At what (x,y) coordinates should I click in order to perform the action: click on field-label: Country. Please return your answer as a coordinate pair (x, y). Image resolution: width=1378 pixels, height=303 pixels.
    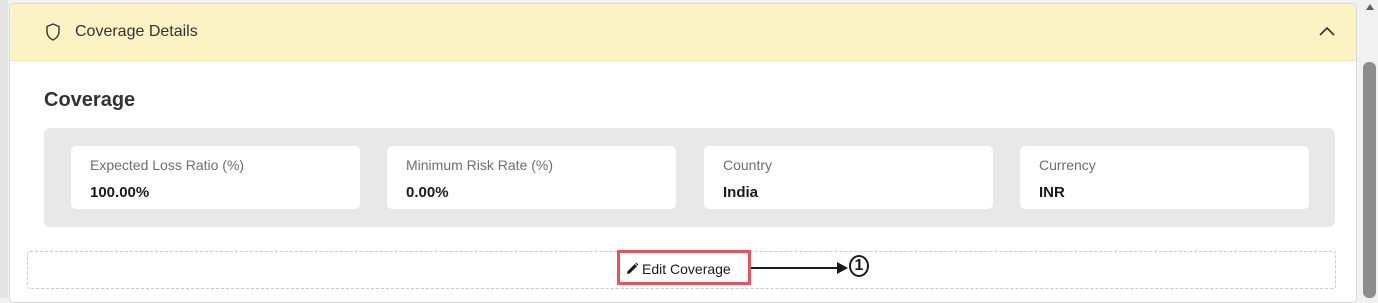
    Looking at the image, I should click on (748, 165).